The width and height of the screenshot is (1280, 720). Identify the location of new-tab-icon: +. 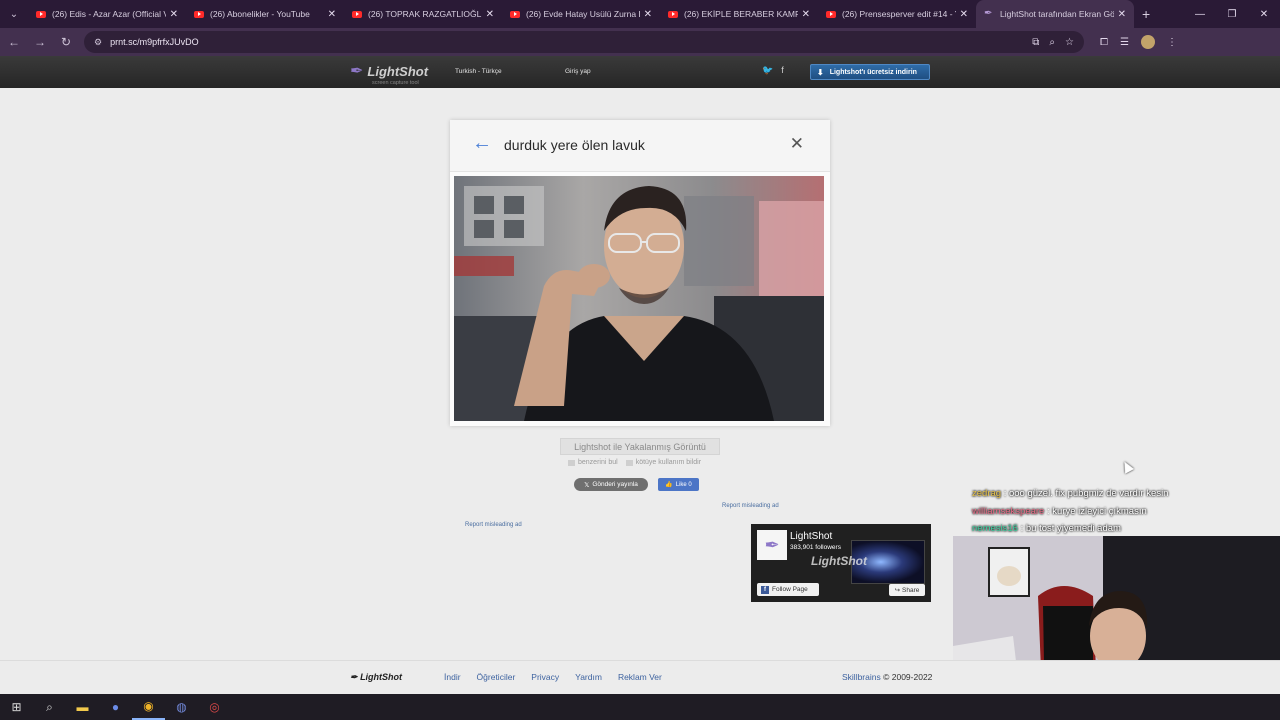
(1146, 14).